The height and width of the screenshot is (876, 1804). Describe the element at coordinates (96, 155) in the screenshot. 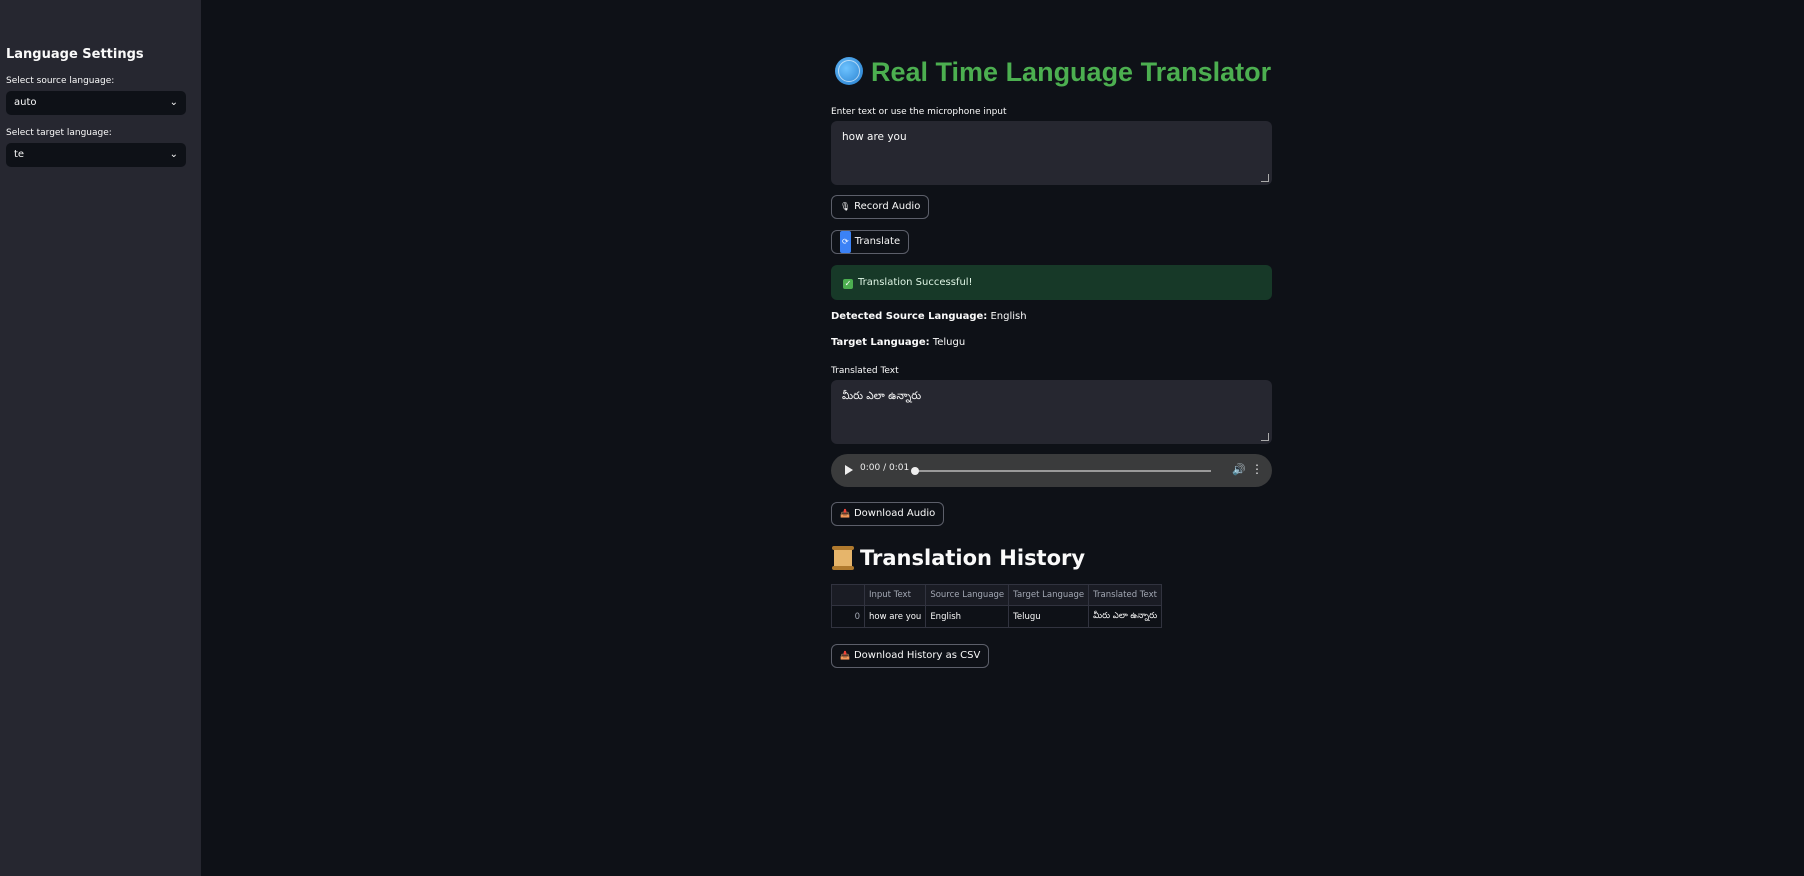

I see `target-language-select: te ⌄` at that location.